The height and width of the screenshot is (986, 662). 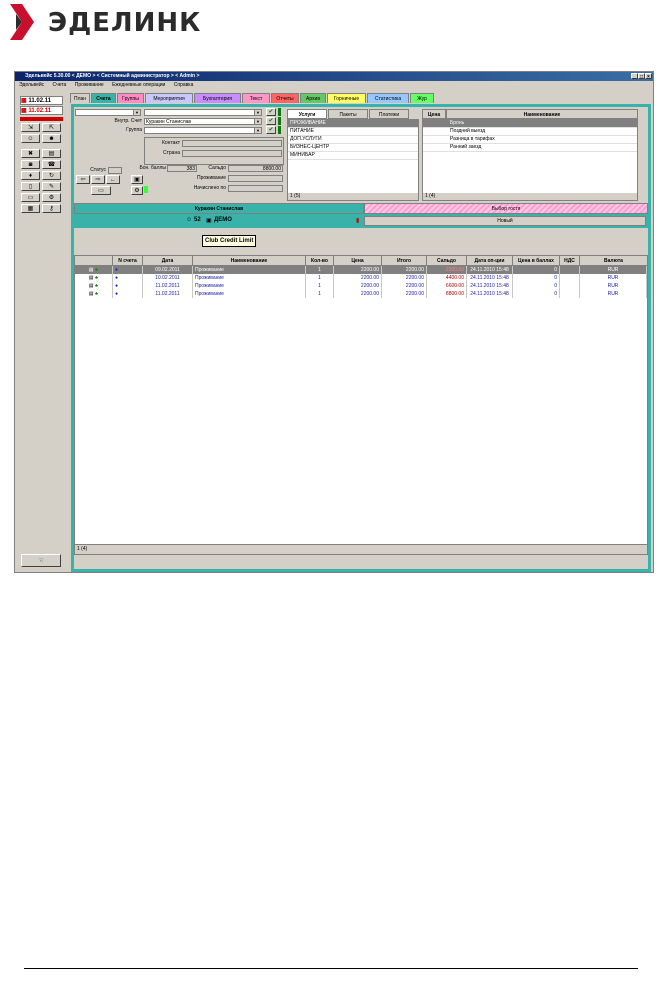 What do you see at coordinates (30, 138) in the screenshot?
I see `guests-icon: ☺` at bounding box center [30, 138].